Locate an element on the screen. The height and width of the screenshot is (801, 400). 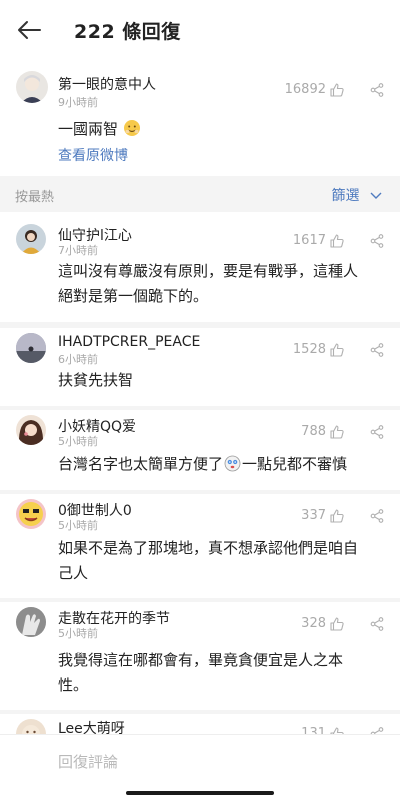
like-count: 1617 is located at coordinates (309, 240).